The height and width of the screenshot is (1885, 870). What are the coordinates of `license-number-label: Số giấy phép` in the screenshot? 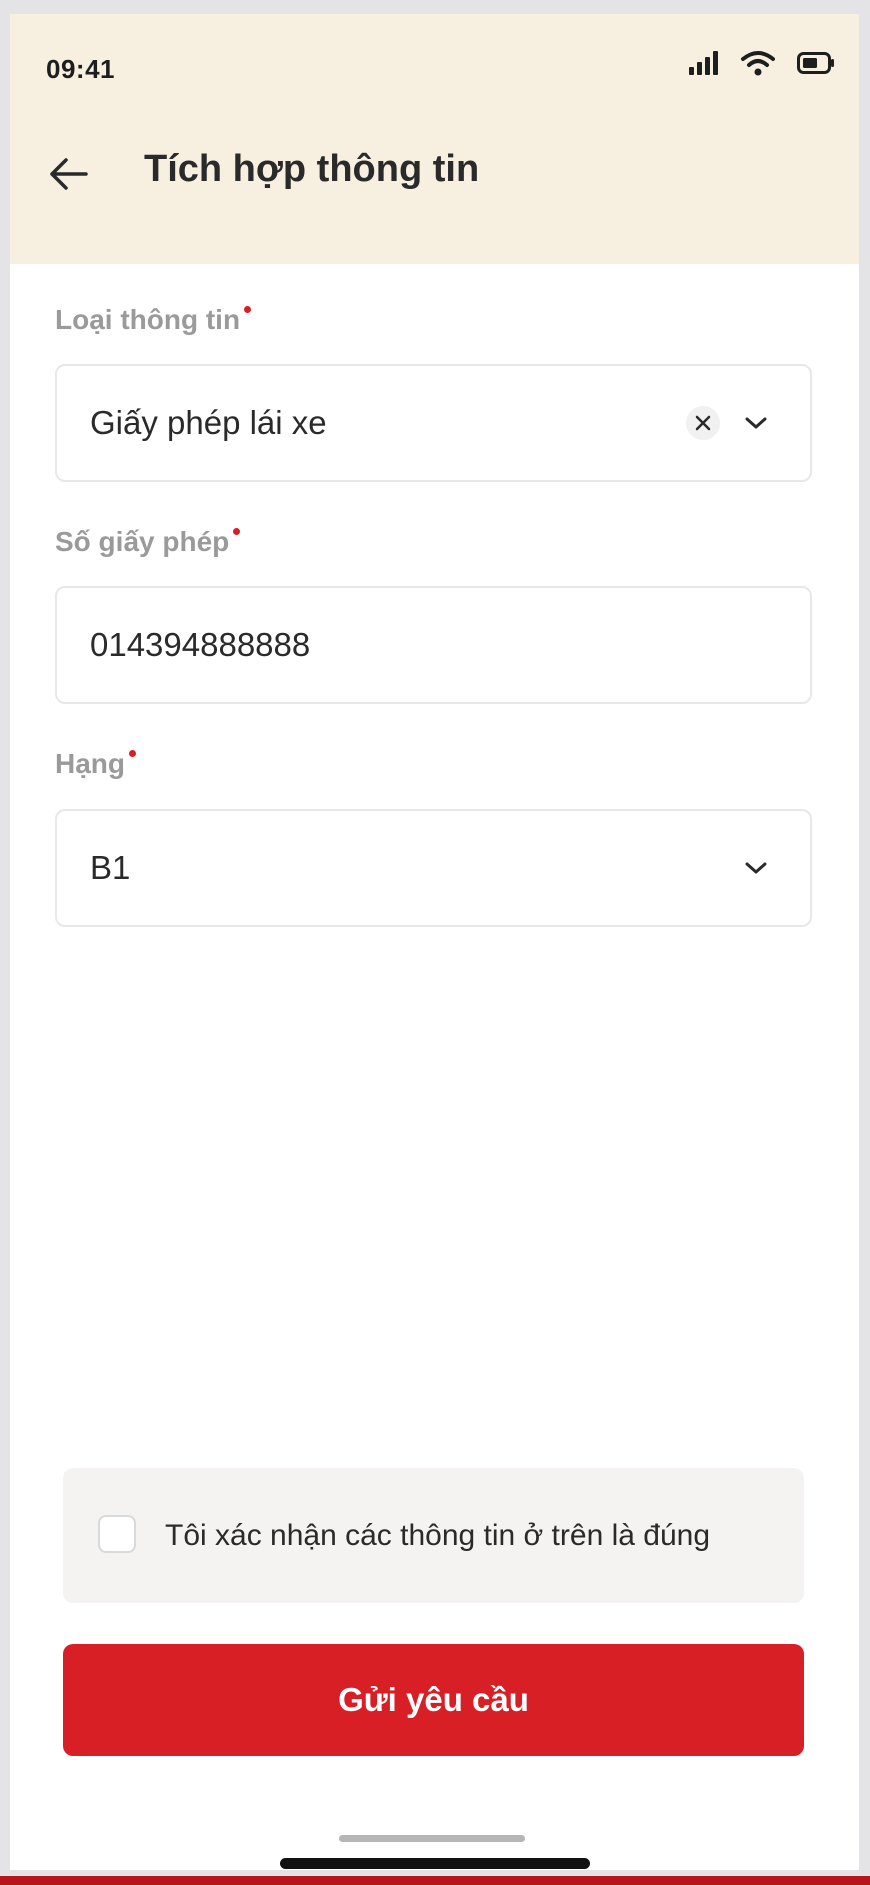 It's located at (148, 542).